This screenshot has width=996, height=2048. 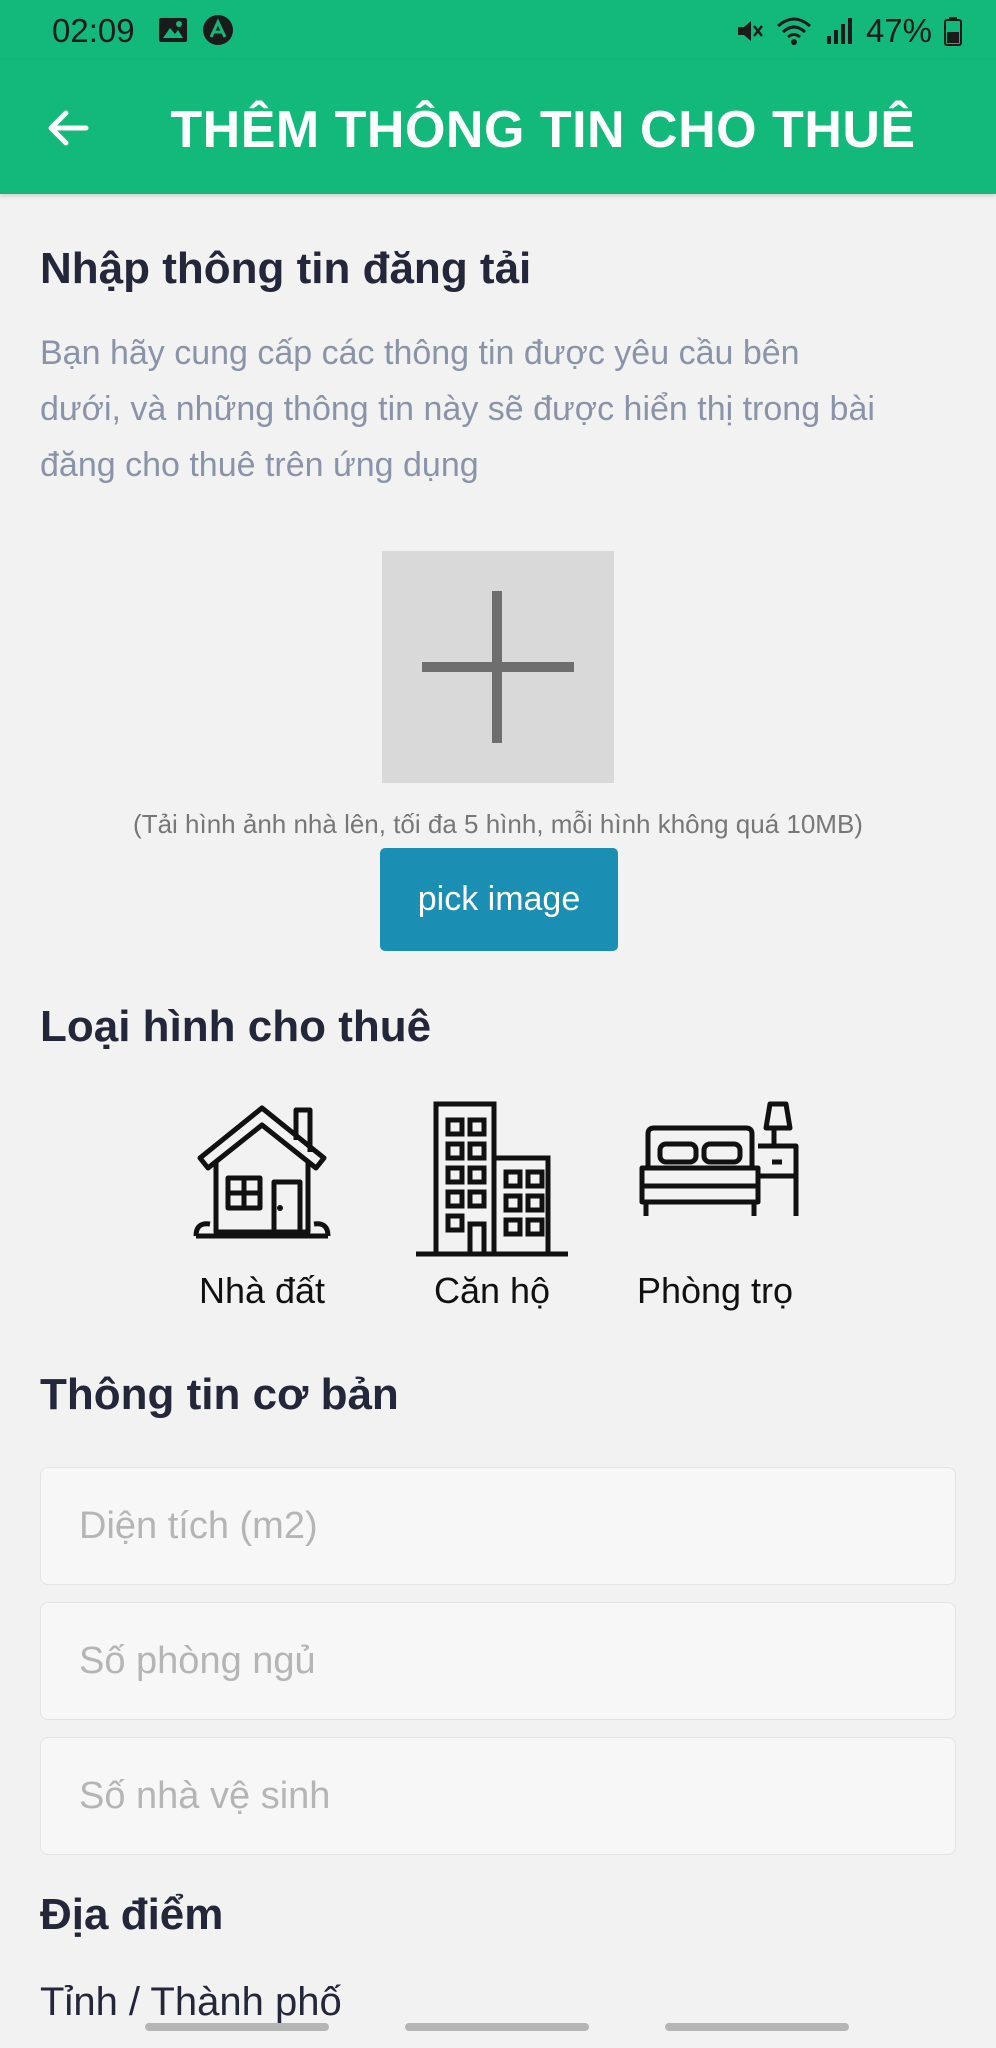 I want to click on basic-info-title: Thông tin cơ bản, so click(x=219, y=1394).